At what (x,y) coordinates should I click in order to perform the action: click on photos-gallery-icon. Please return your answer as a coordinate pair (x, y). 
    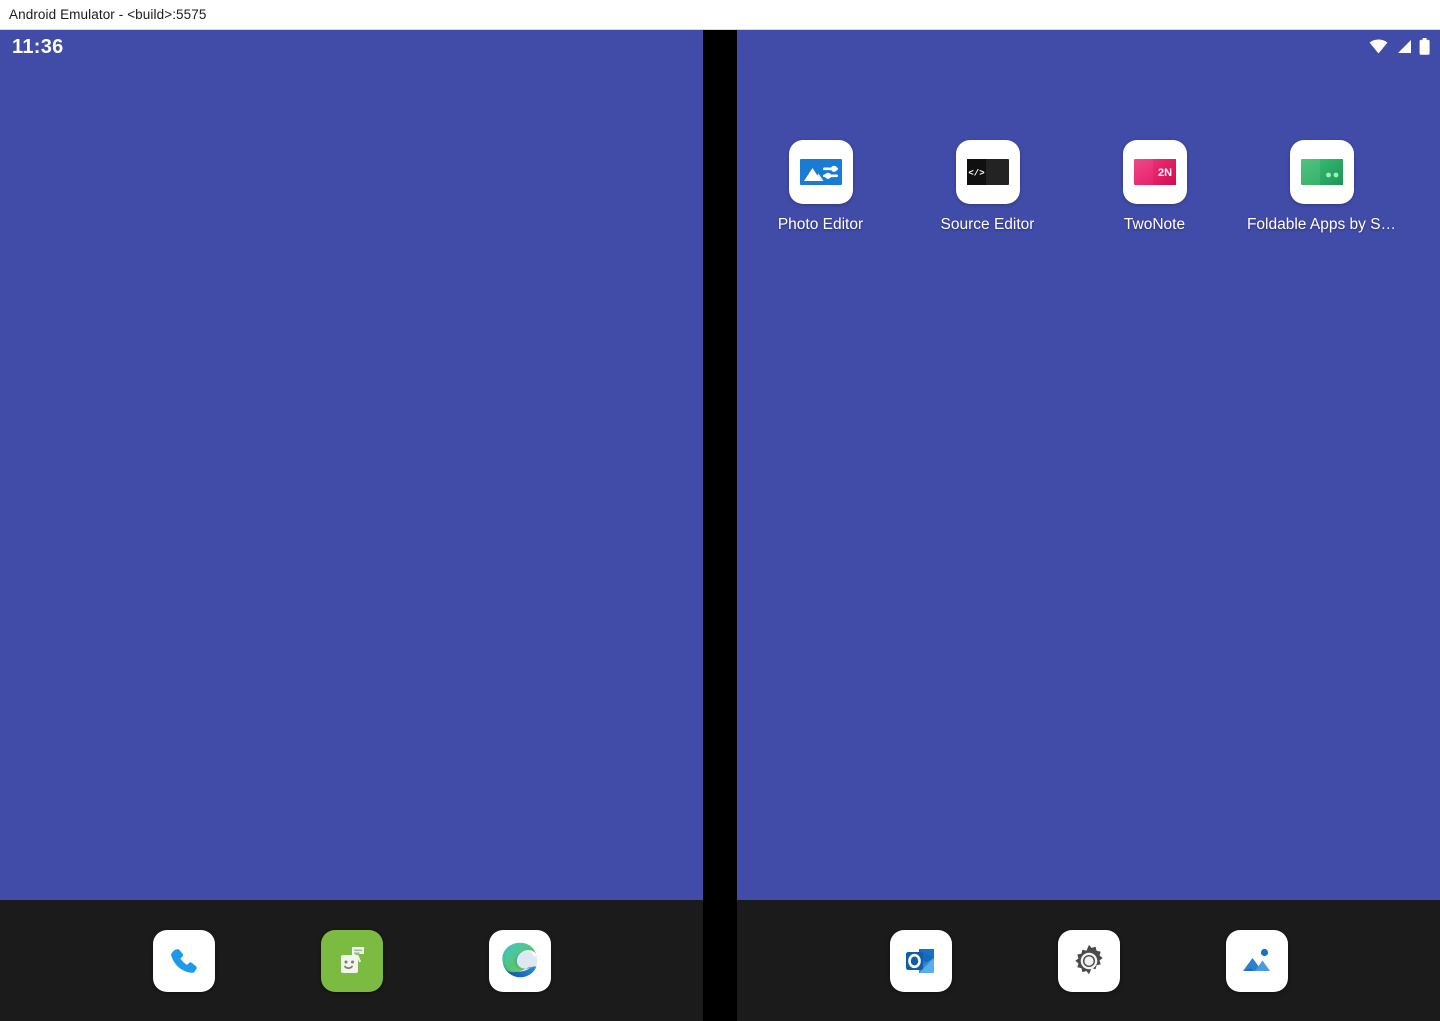
    Looking at the image, I should click on (1256, 959).